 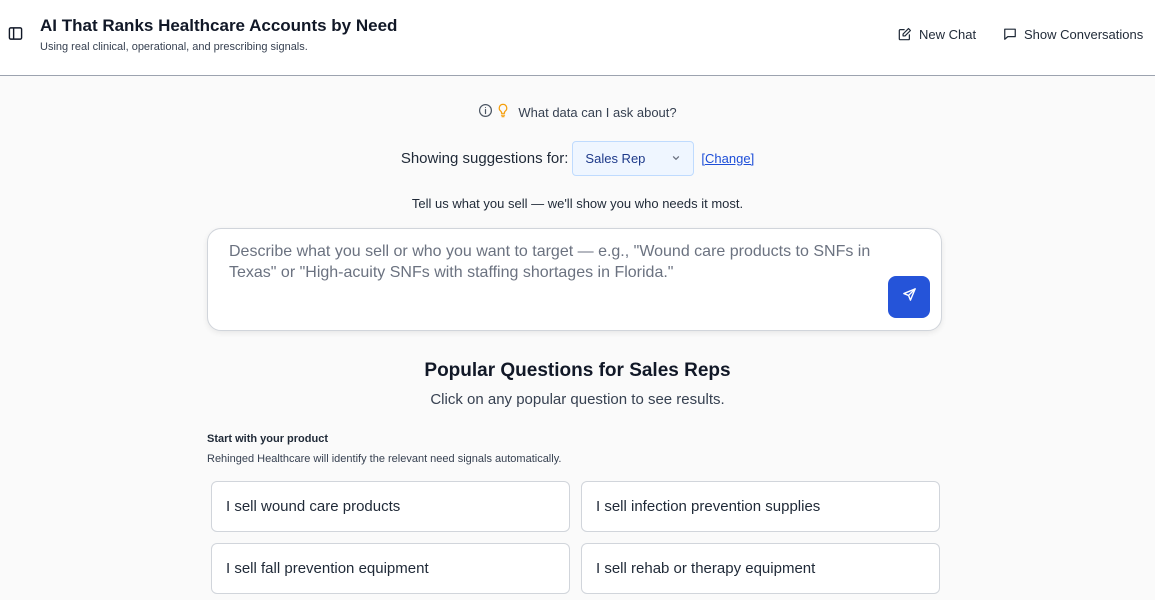 What do you see at coordinates (676, 158) in the screenshot?
I see `chevron-down-icon` at bounding box center [676, 158].